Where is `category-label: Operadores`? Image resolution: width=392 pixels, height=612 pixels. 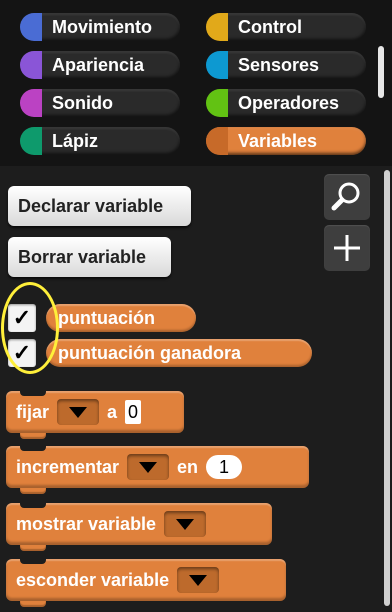
category-label: Operadores is located at coordinates (289, 103).